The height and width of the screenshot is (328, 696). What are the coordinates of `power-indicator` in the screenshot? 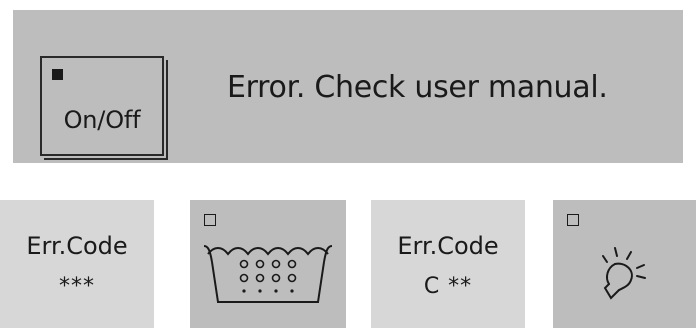 It's located at (57, 74).